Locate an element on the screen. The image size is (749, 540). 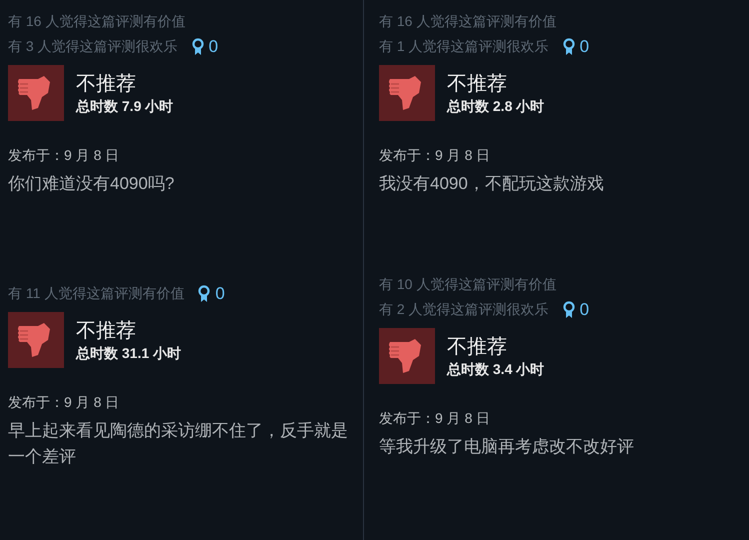
review-text: 我没有4090，不配玩这款游戏 is located at coordinates (492, 184).